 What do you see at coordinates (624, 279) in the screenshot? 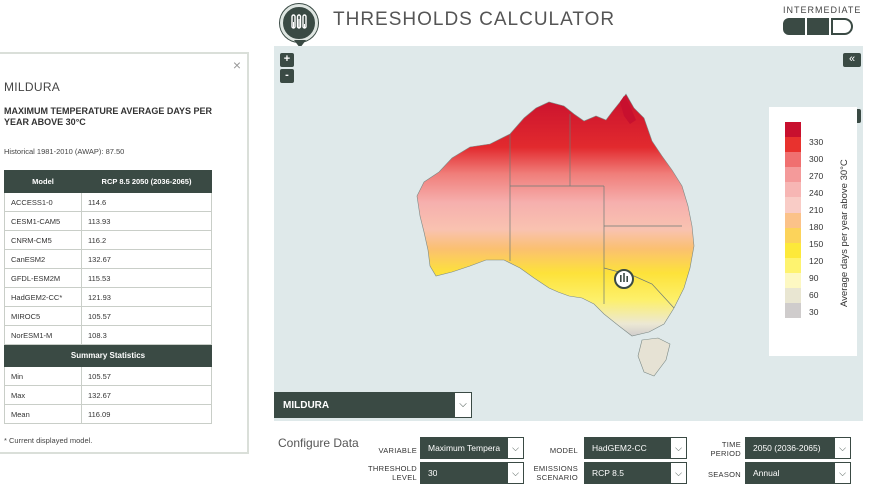
I see `location-marker` at bounding box center [624, 279].